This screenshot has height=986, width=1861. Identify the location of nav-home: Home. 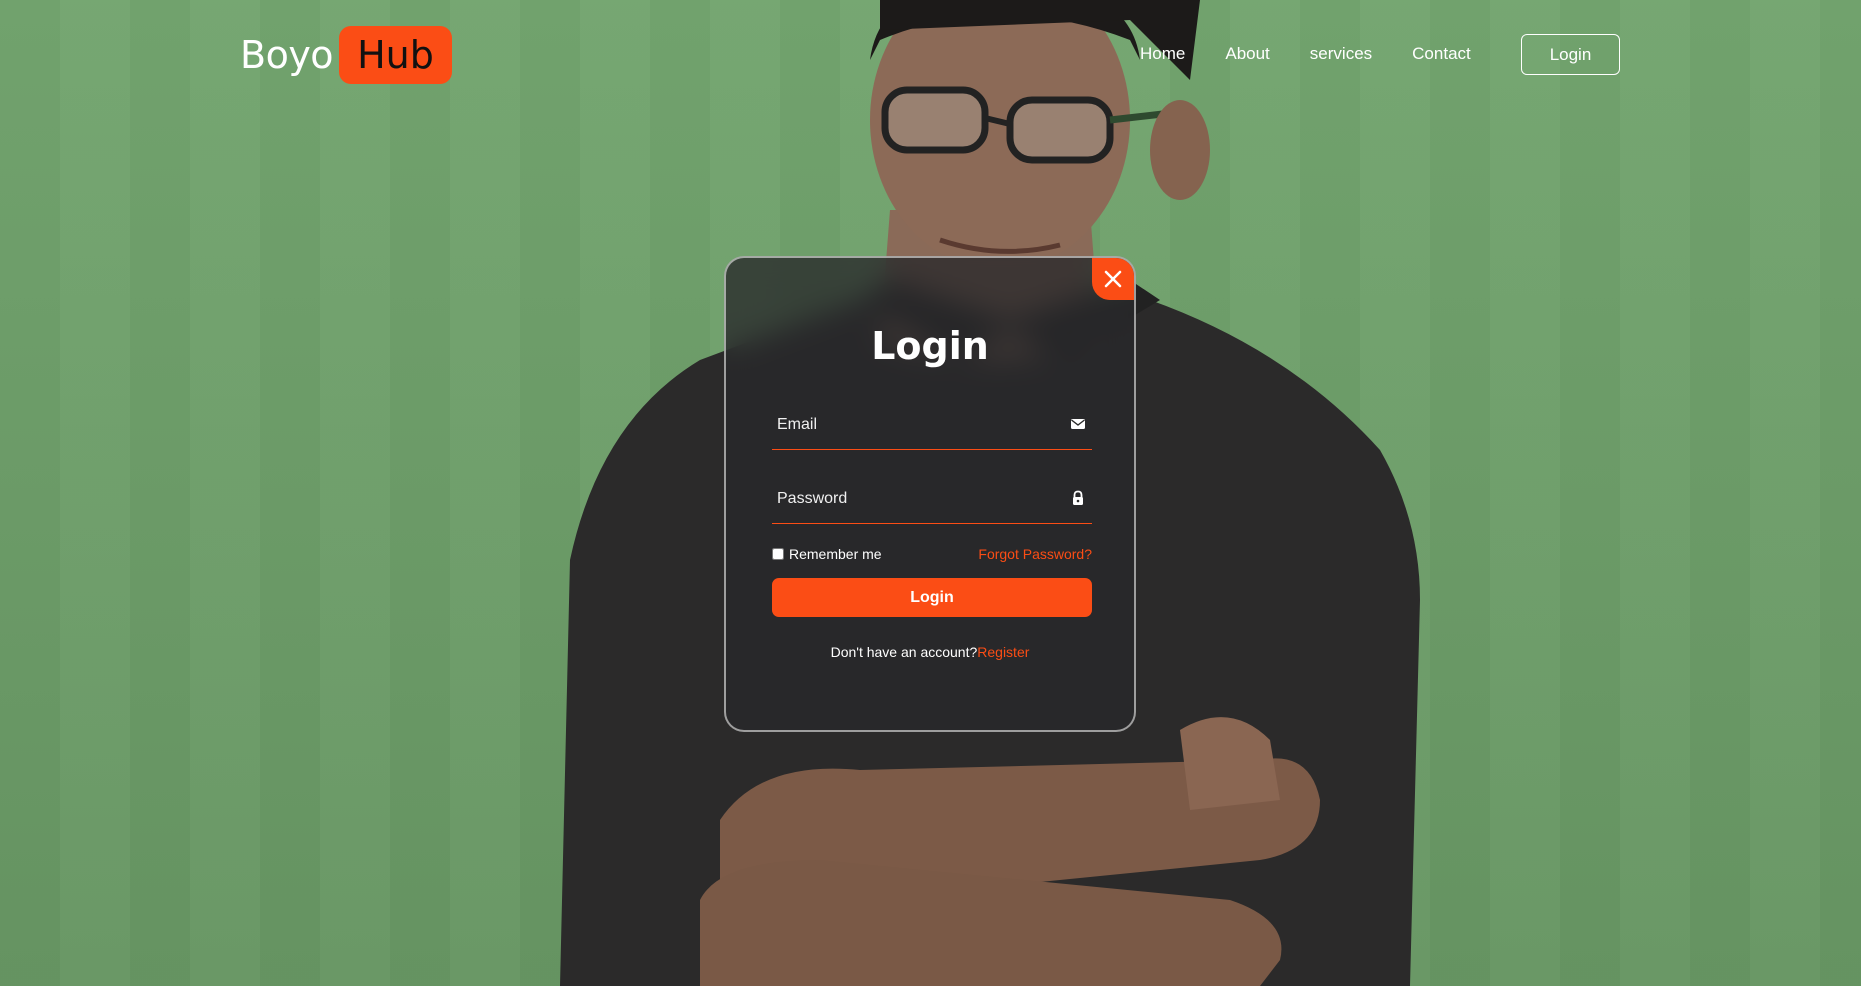
(1162, 54).